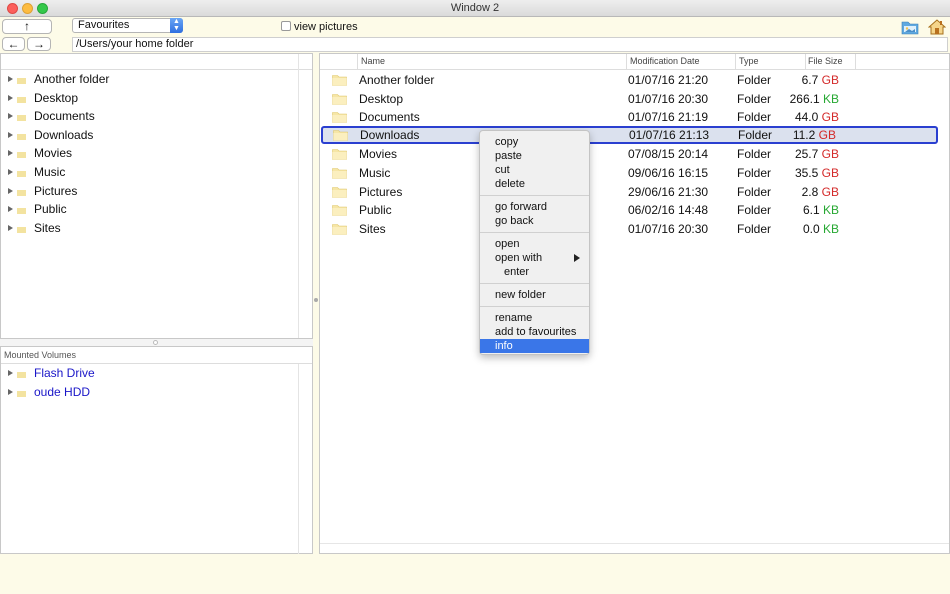  I want to click on file-name: Music, so click(375, 173).